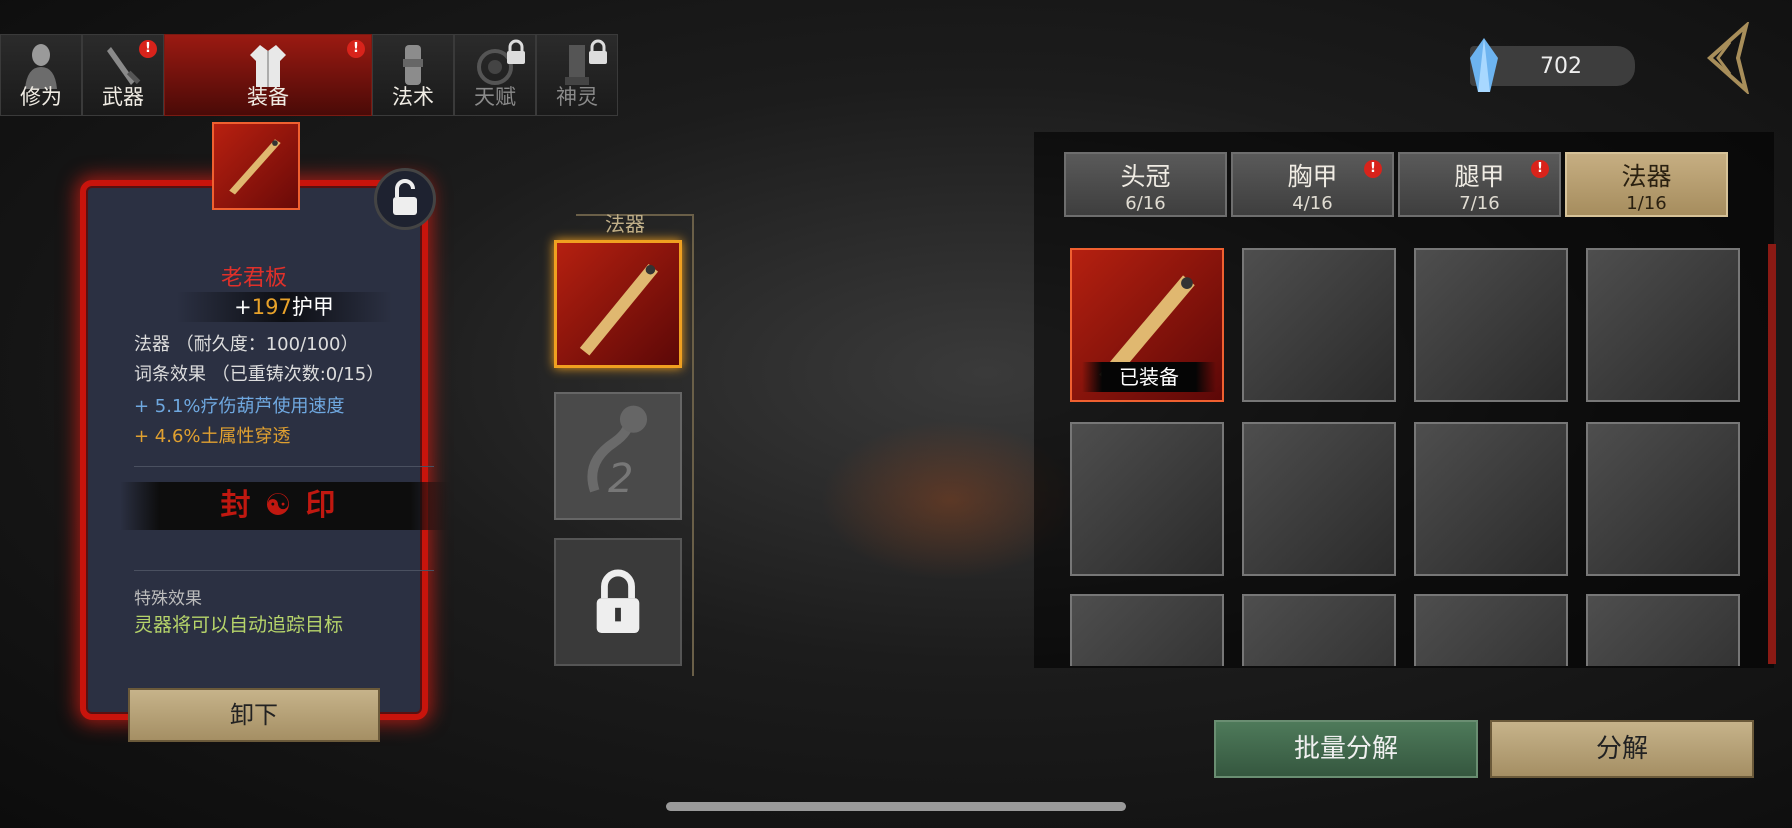 This screenshot has width=1792, height=828. Describe the element at coordinates (1312, 184) in the screenshot. I see `tab-chest: 胸甲 4/16 !` at that location.